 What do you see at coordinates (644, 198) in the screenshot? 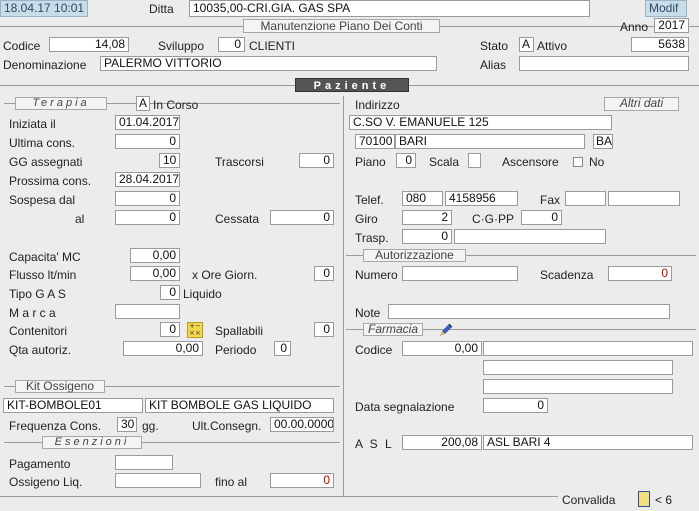
I see `fax-number-field` at bounding box center [644, 198].